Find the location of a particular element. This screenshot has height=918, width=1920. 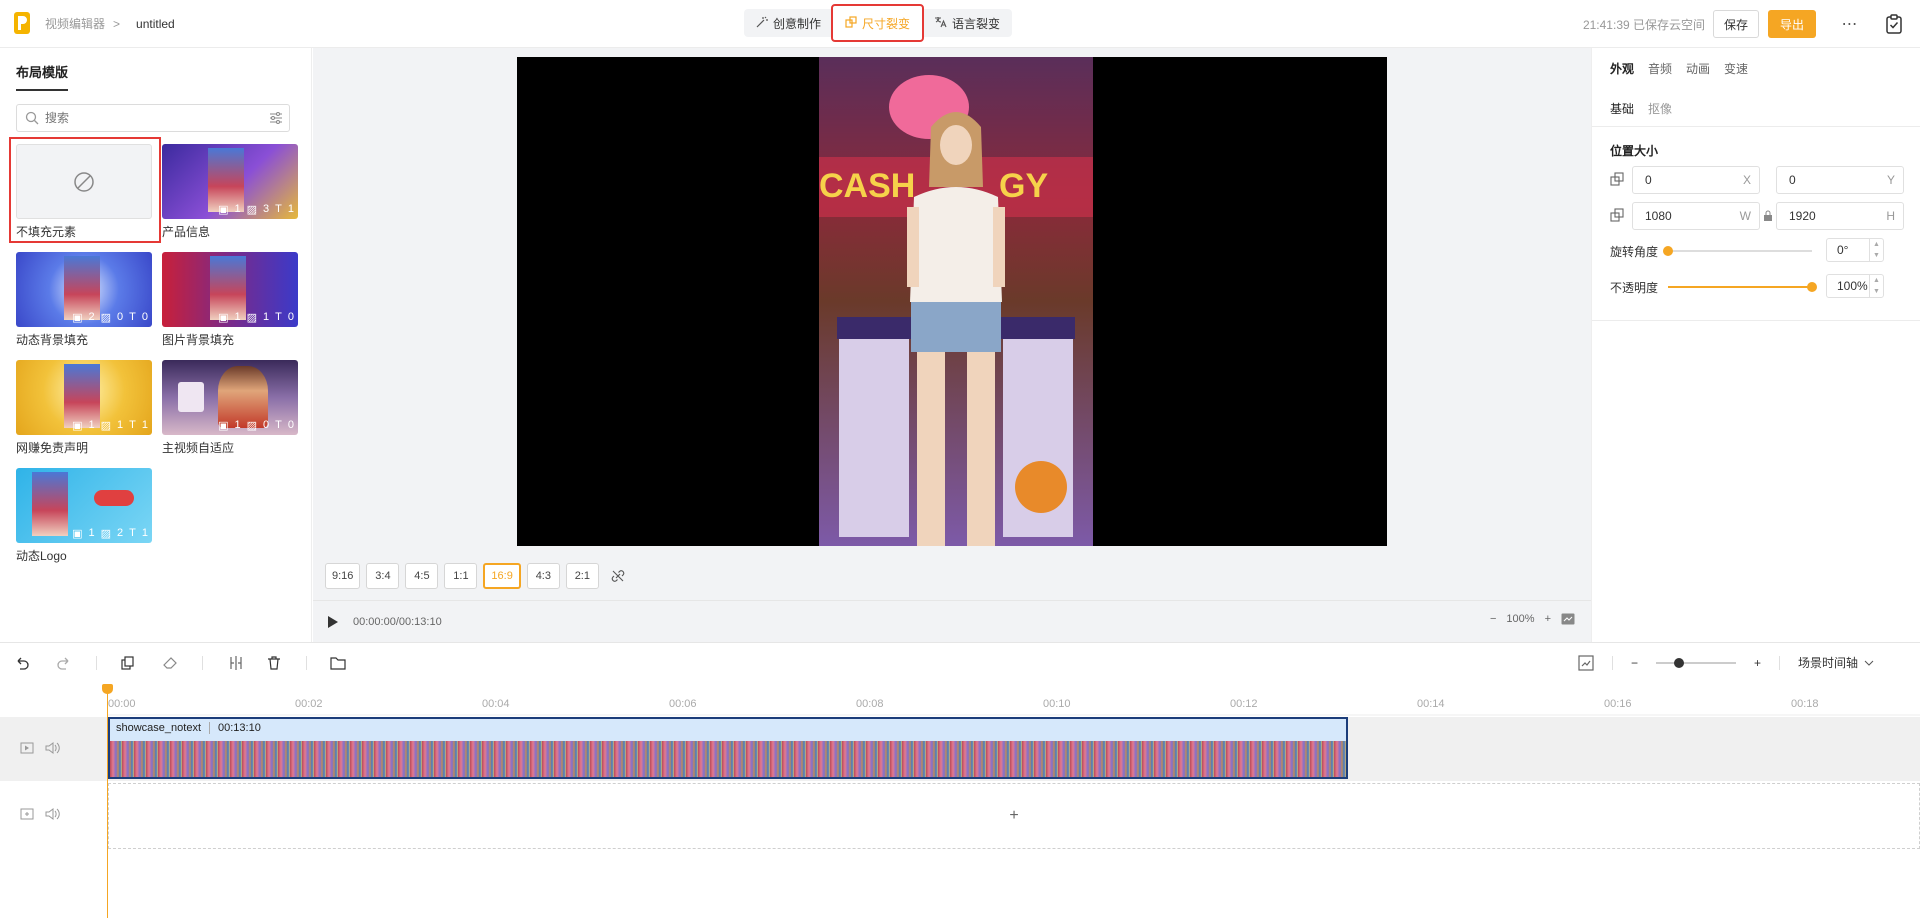

zoom-in-button: + is located at coordinates (1548, 619).